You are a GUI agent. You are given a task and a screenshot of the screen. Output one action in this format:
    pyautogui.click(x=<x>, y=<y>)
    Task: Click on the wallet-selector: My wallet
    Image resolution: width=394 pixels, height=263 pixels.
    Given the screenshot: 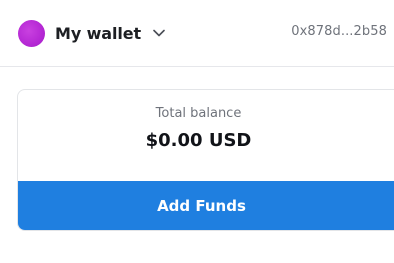 What is the action you would take?
    pyautogui.click(x=91, y=33)
    